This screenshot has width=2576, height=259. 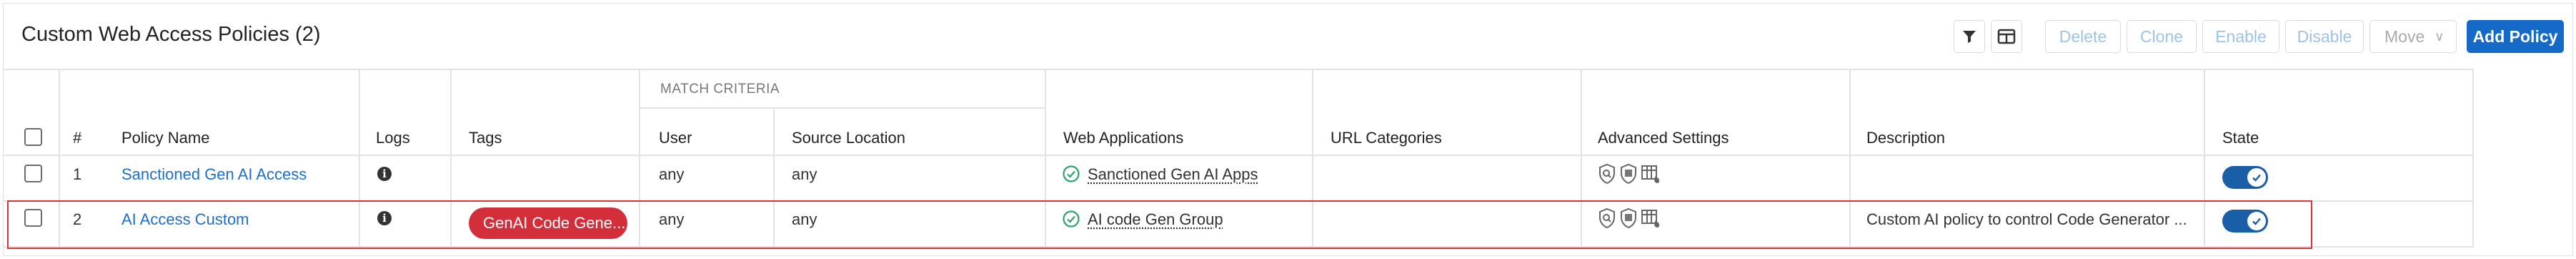 What do you see at coordinates (1238, 70) in the screenshot?
I see `table-top-border` at bounding box center [1238, 70].